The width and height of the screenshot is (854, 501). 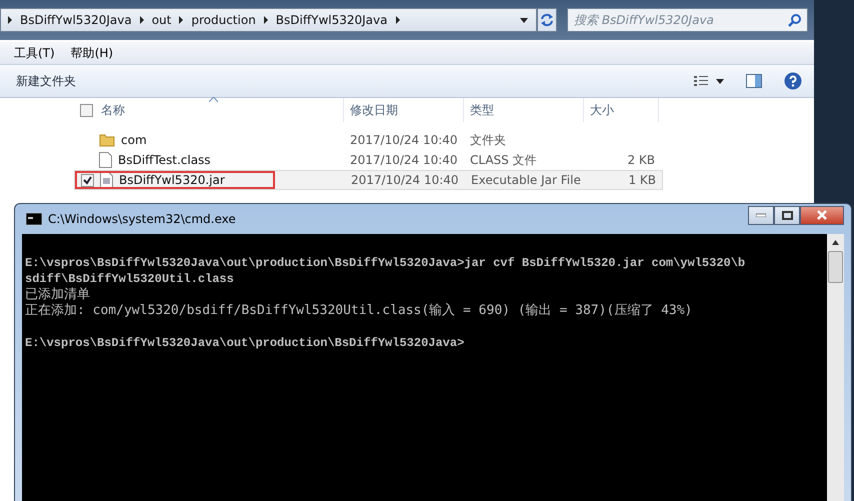 What do you see at coordinates (526, 180) in the screenshot?
I see `file-type: Executable Jar File` at bounding box center [526, 180].